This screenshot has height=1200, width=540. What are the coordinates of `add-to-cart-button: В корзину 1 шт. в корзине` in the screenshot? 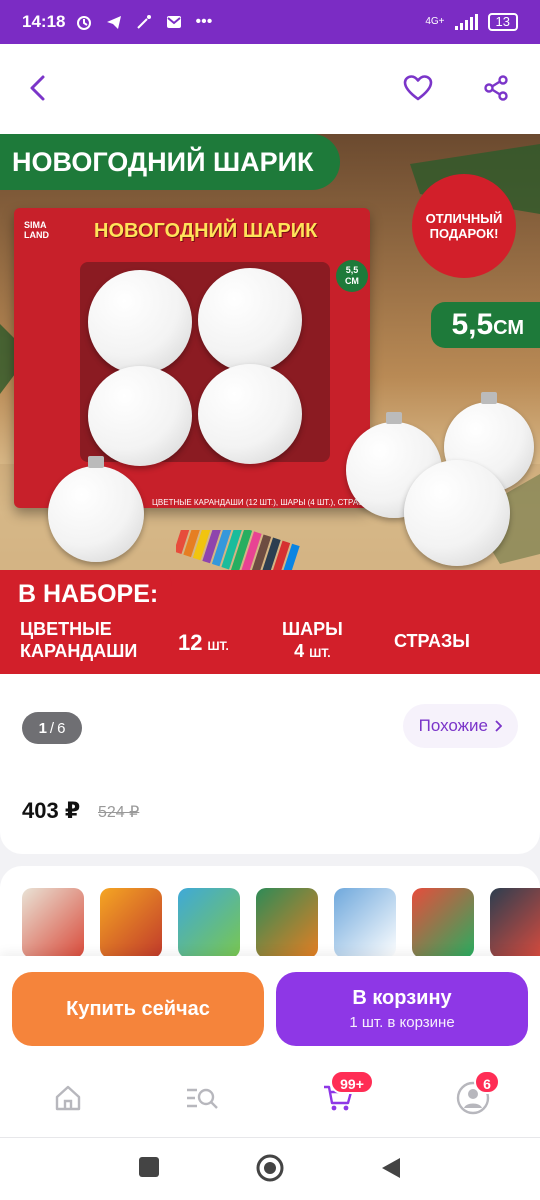 It's located at (402, 1009).